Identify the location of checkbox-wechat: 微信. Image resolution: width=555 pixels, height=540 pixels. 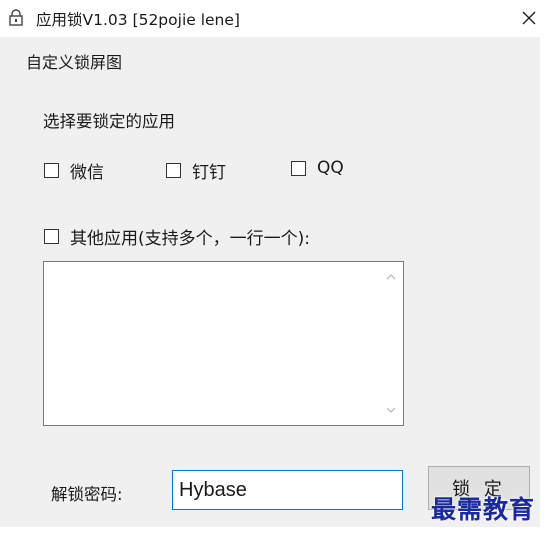
(74, 170).